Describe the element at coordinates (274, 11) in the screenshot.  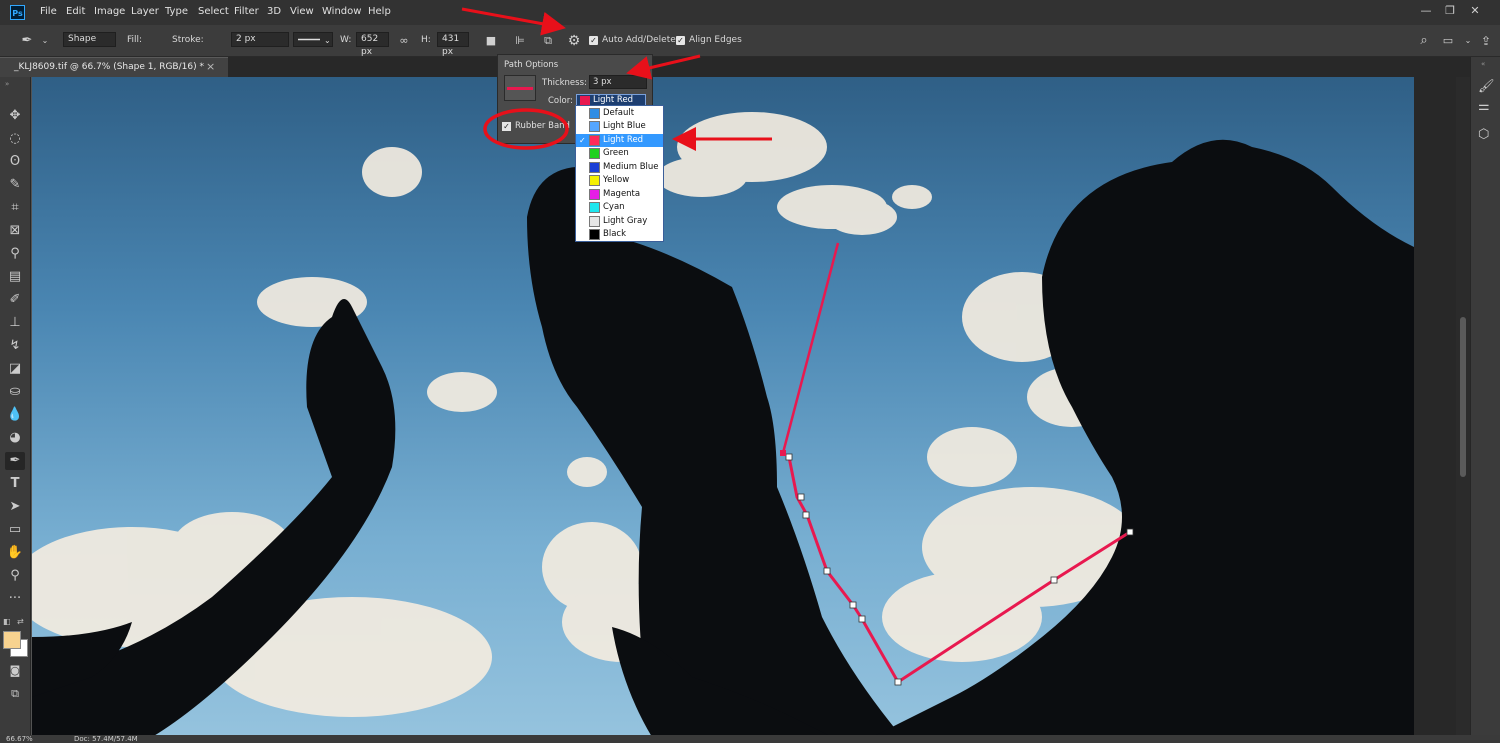
I see `menu-3d: 3D` at that location.